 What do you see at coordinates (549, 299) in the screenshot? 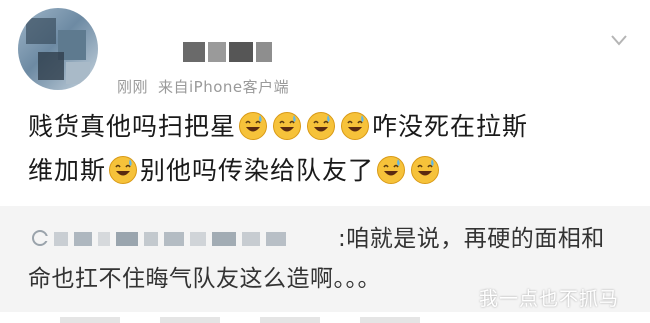
I see `watermark: 我一点也不抓马` at bounding box center [549, 299].